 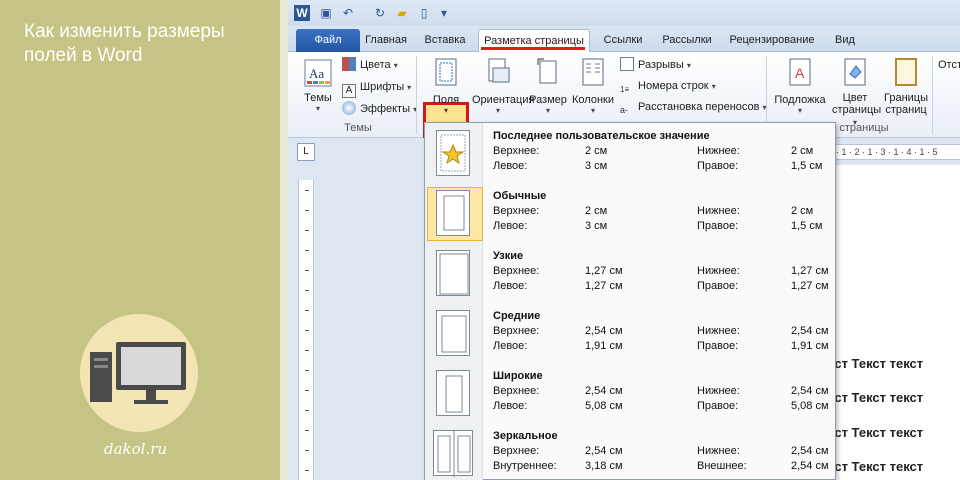 What do you see at coordinates (810, 271) in the screenshot?
I see `bottom-value: 1,27 см` at bounding box center [810, 271].